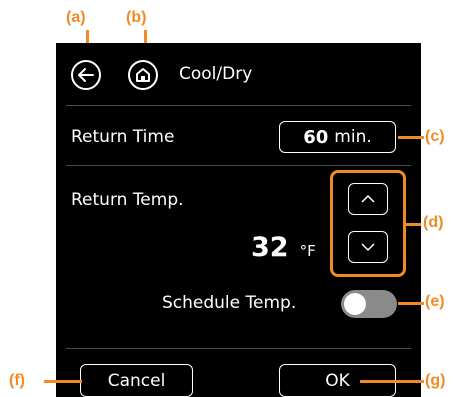 Image resolution: width=470 pixels, height=397 pixels. Describe the element at coordinates (307, 251) in the screenshot. I see `return-temp-unit: °F` at that location.